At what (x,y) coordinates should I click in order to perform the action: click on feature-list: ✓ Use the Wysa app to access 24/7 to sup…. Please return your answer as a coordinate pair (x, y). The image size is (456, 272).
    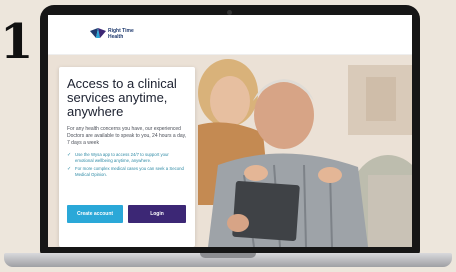
    Looking at the image, I should click on (127, 165).